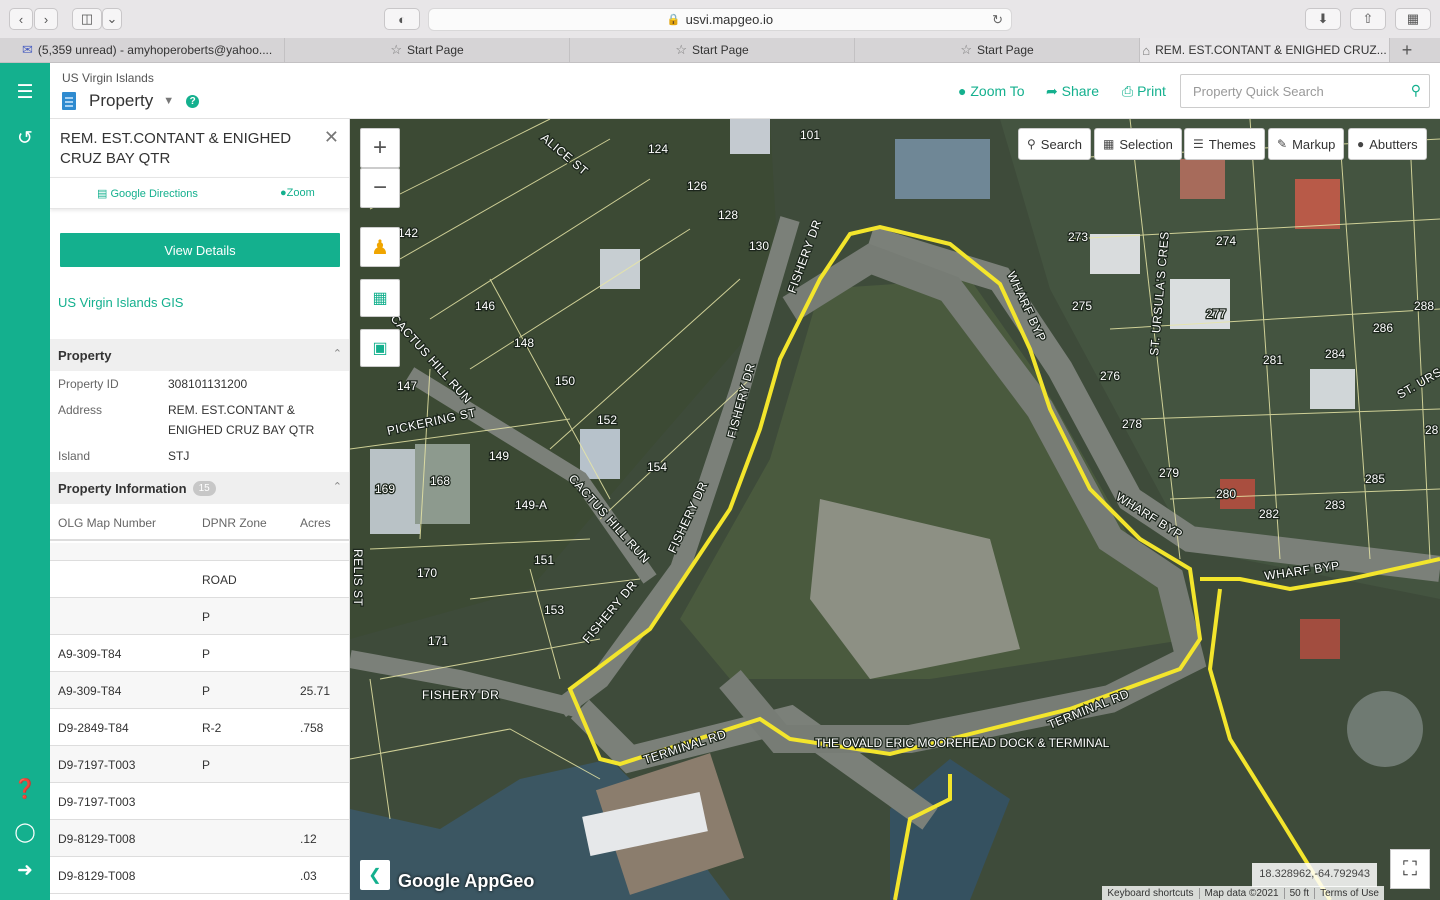 The image size is (1440, 900). What do you see at coordinates (1375, 479) in the screenshot?
I see `parcel-label: 285` at bounding box center [1375, 479].